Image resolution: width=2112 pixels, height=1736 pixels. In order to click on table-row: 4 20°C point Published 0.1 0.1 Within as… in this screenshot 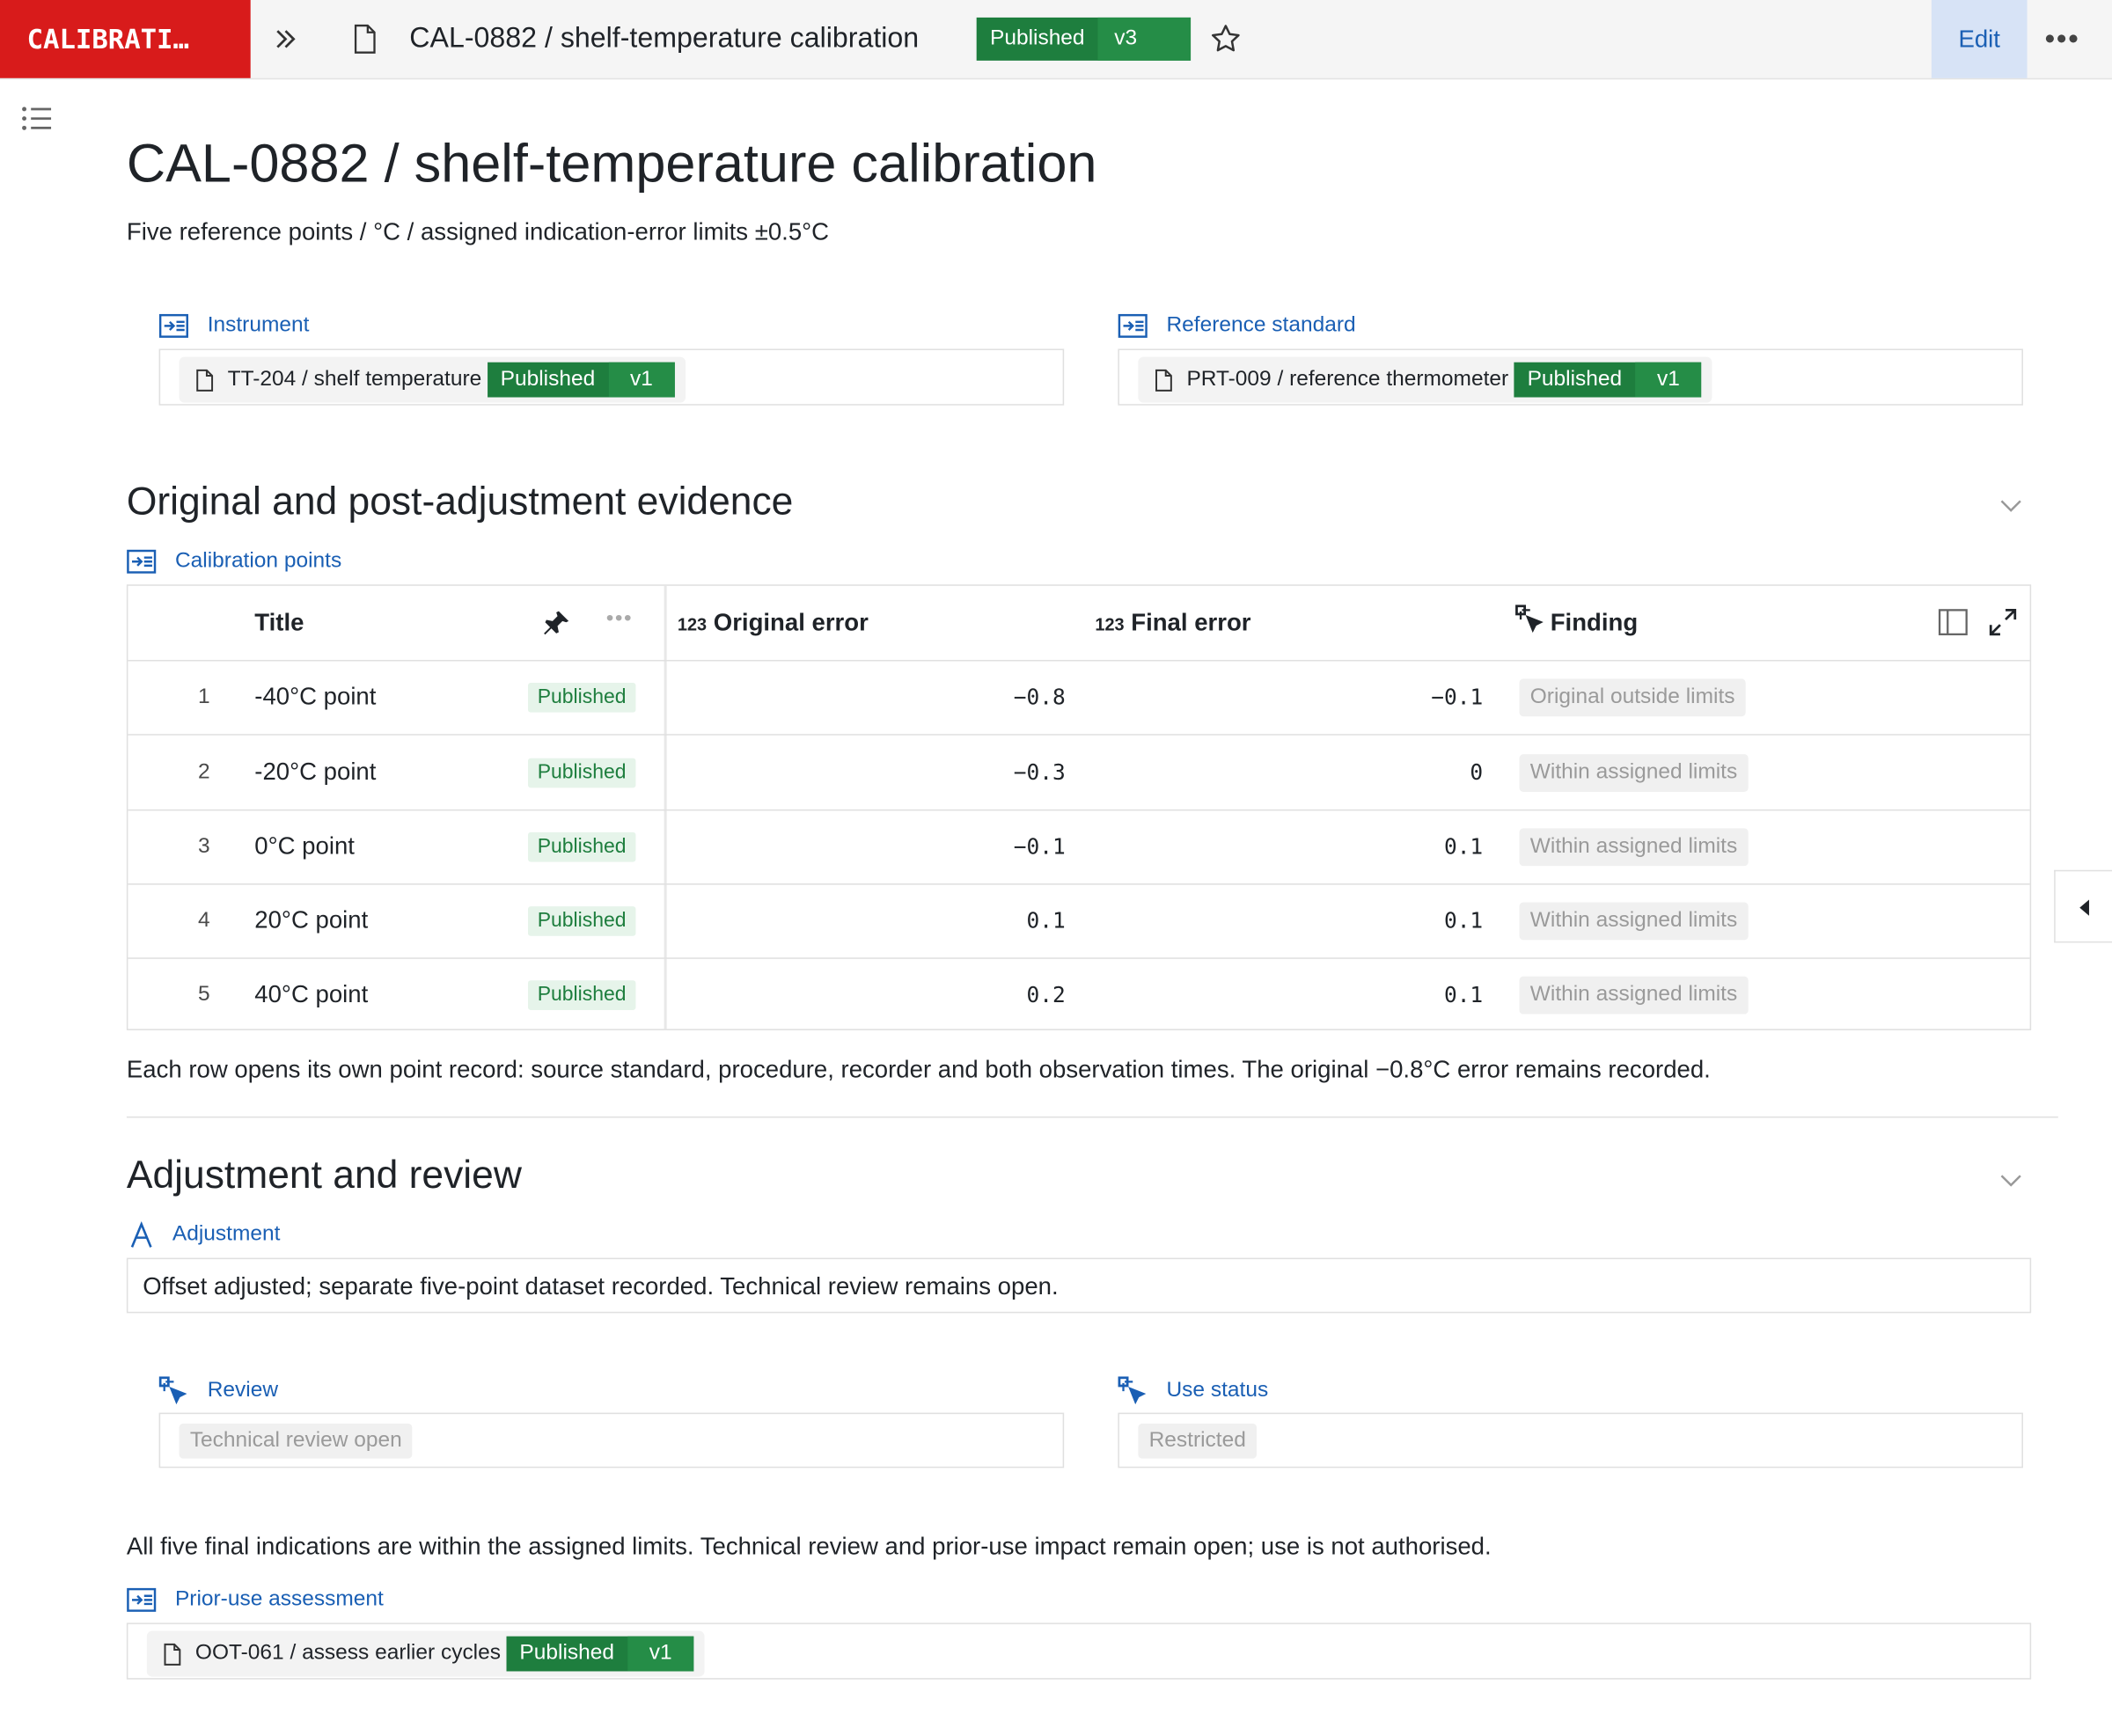, I will do `click(1079, 921)`.